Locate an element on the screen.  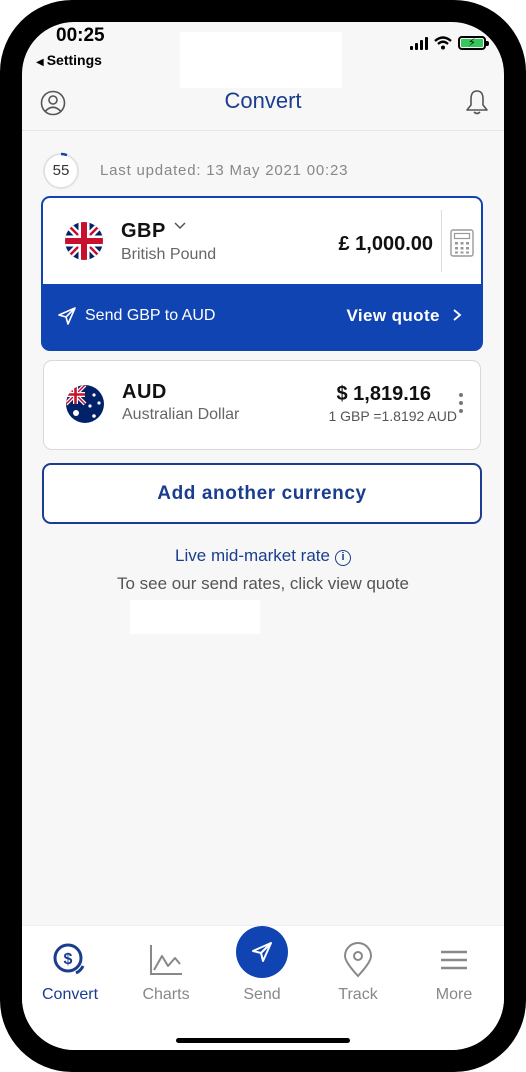
base-currency-name: British Pound is located at coordinates (169, 254).